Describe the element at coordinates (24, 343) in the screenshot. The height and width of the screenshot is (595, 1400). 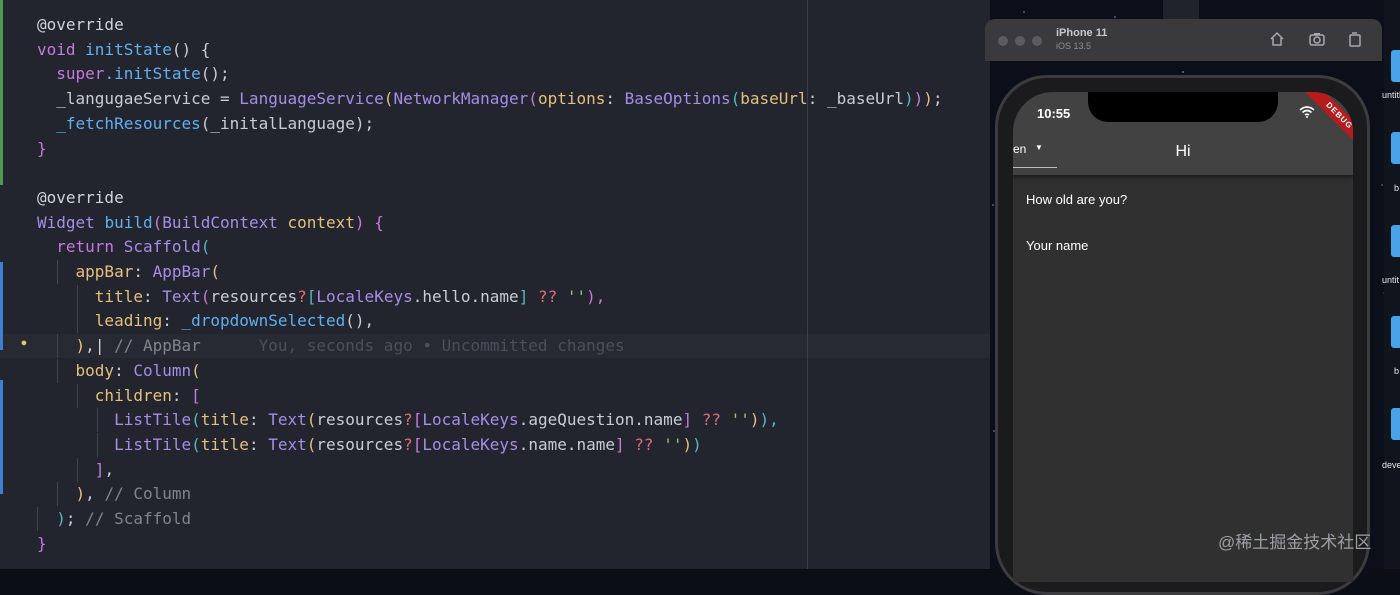
I see `lightbulb-icon: ●` at that location.